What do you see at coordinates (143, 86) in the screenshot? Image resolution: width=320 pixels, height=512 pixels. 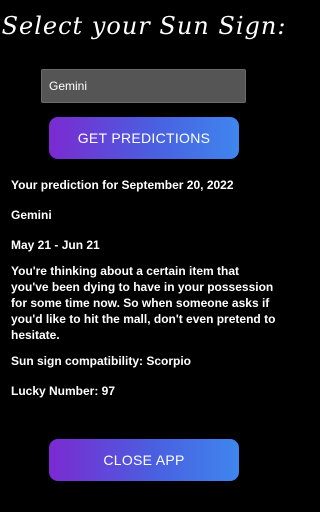 I see `sun-sign-input: Gemini` at bounding box center [143, 86].